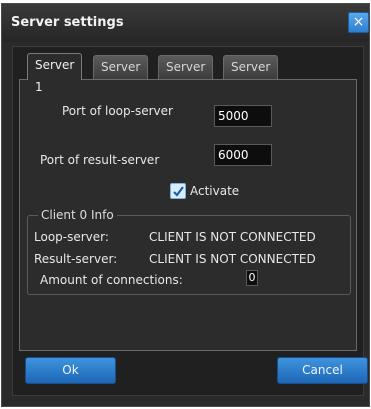 The image size is (371, 409). I want to click on client-info-title: Client 0 Info, so click(77, 215).